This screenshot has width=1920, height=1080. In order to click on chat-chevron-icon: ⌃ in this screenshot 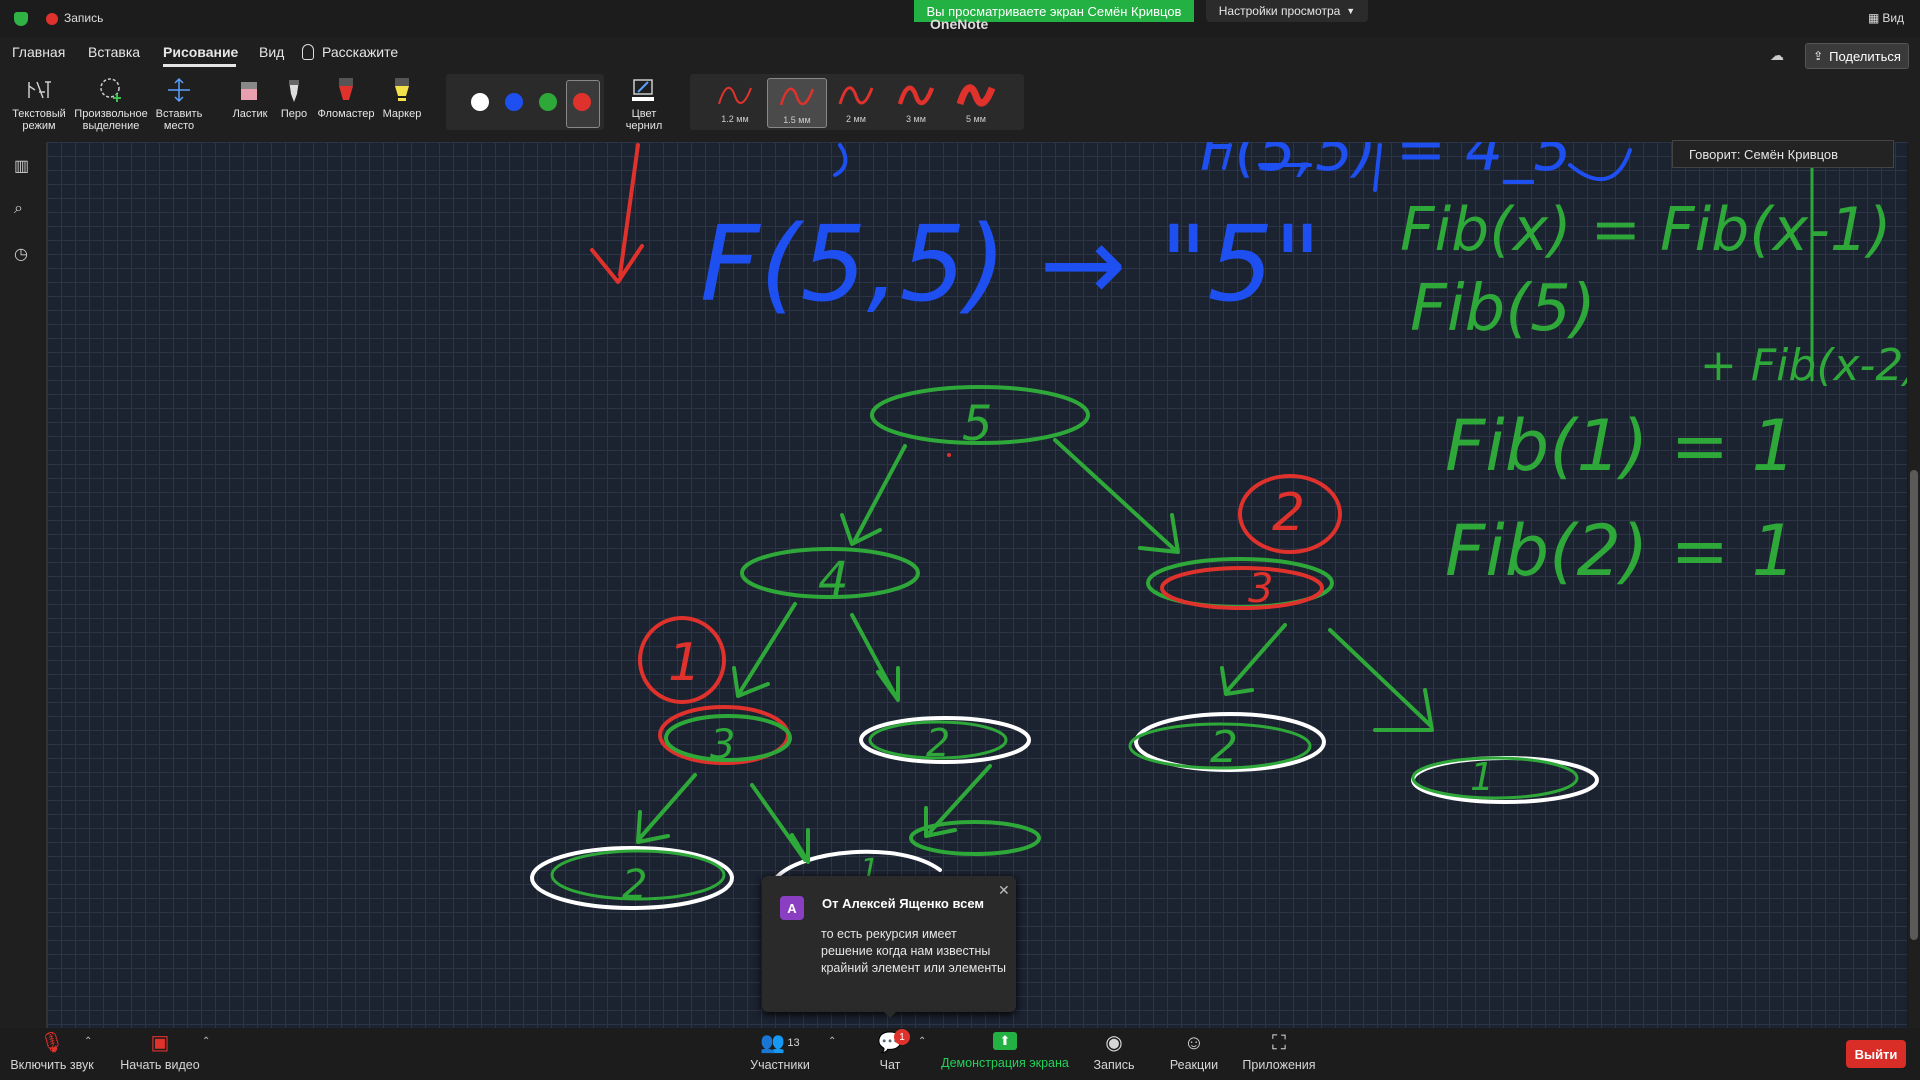, I will do `click(922, 1041)`.